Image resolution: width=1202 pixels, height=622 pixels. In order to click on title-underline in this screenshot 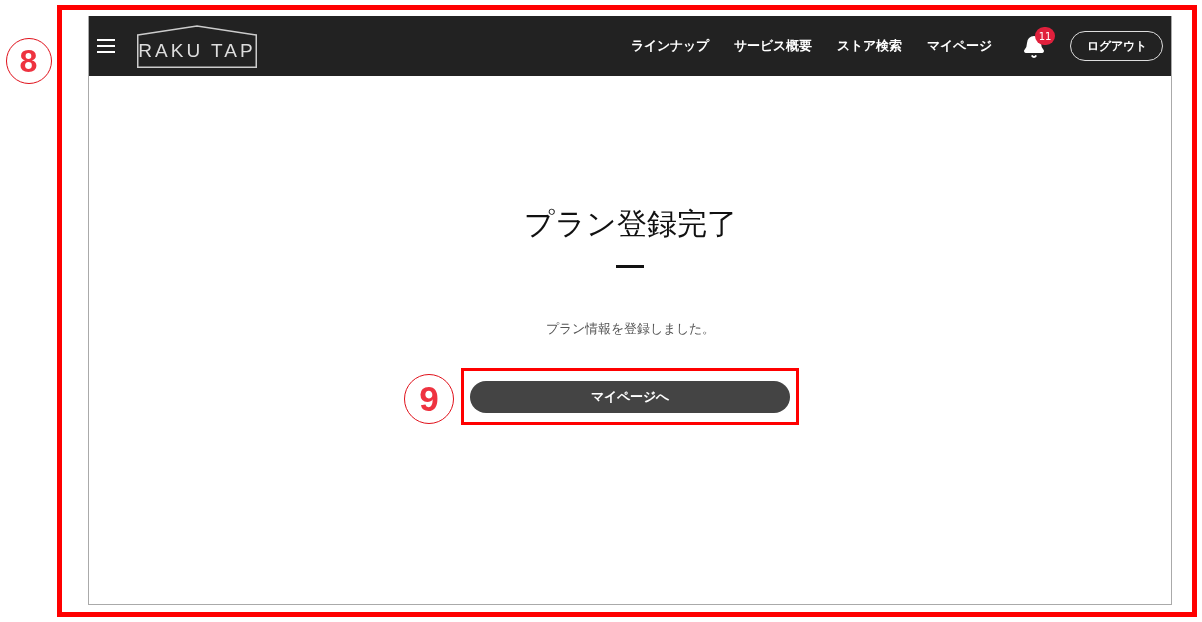, I will do `click(630, 266)`.